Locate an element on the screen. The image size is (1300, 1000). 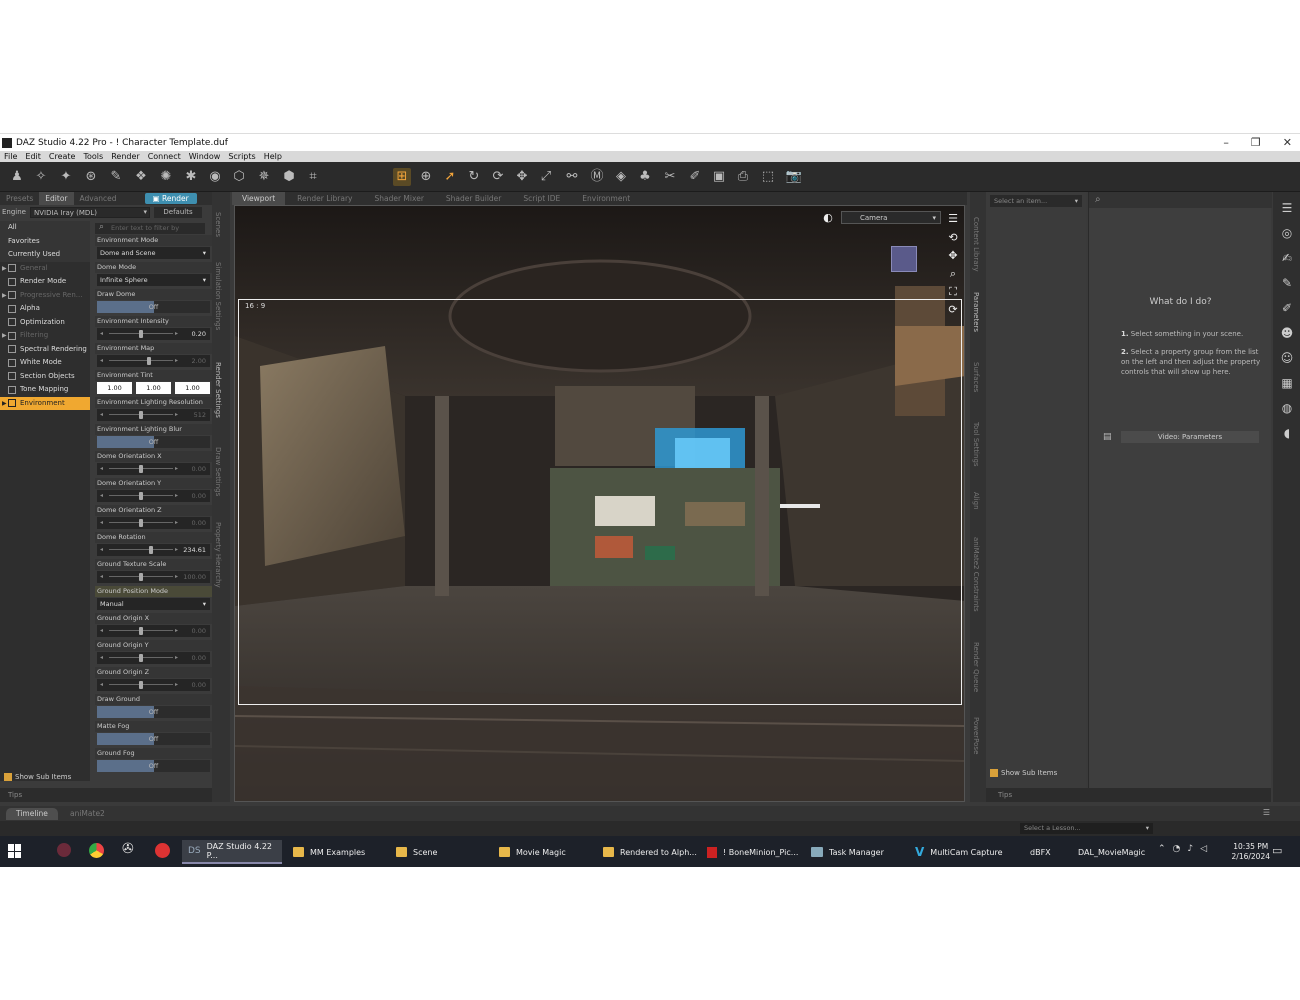
ground-origin-y-slider: 0.00 is located at coordinates (153, 658).